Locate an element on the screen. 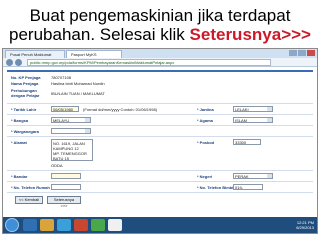 Image resolution: width=320 pixels, height=240 pixels. browser-tab-bar: Pusat Penuh Maklumat Pasport MyKS is located at coordinates (160, 53).